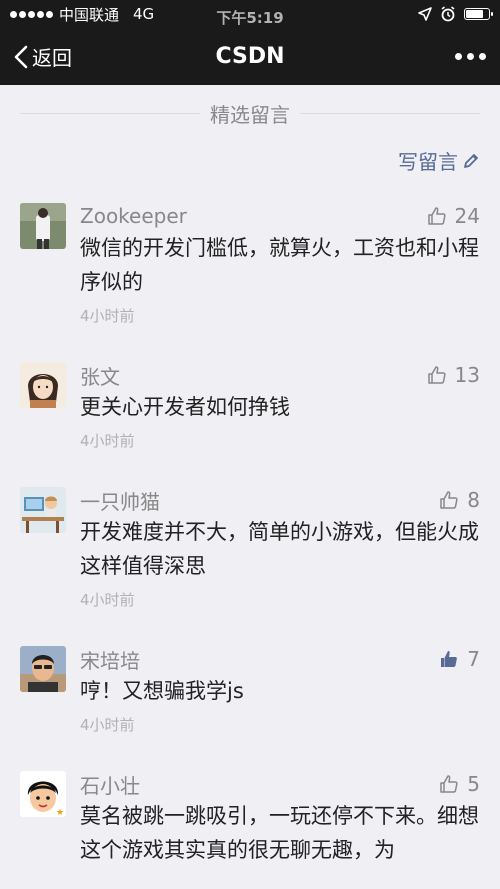  I want to click on comment-author: 宋培培, so click(110, 659).